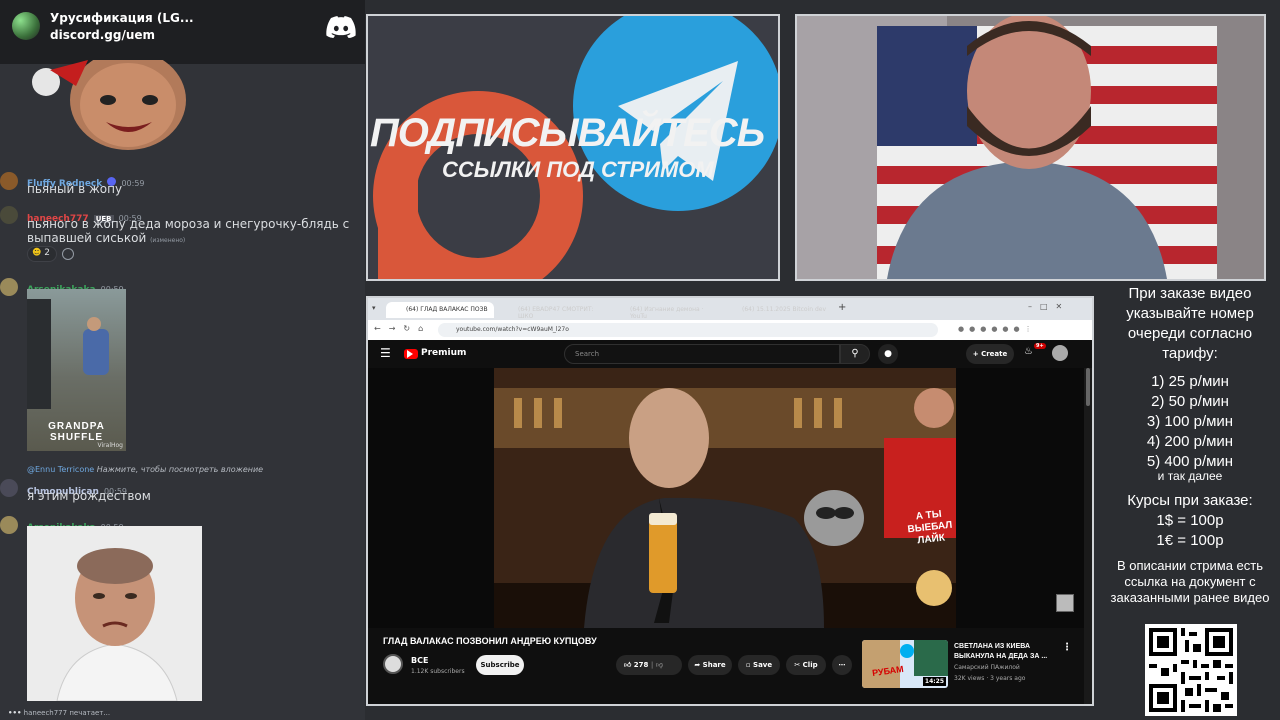 This screenshot has height=720, width=1280. Describe the element at coordinates (26, 26) in the screenshot. I see `server-icon` at that location.